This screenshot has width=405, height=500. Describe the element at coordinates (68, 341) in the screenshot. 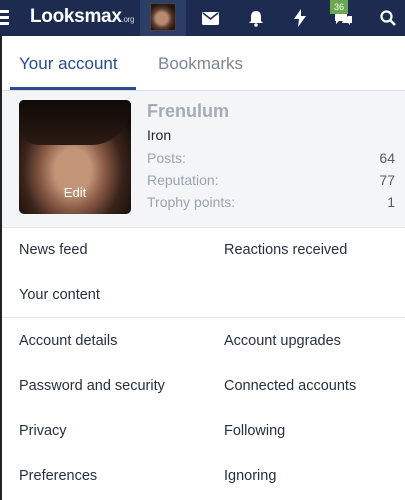

I see `link-account-details: Account details` at that location.